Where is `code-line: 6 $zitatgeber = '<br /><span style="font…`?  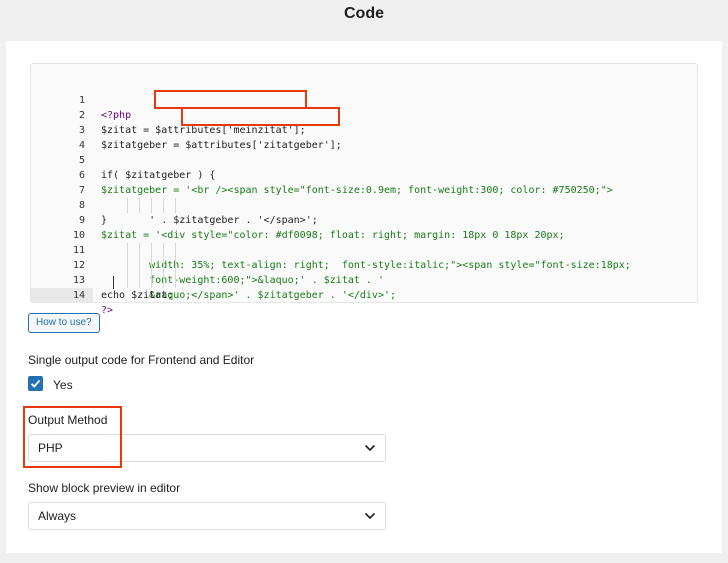
code-line: 6 $zitatgeber = '<br /><span style="font… is located at coordinates (364, 174).